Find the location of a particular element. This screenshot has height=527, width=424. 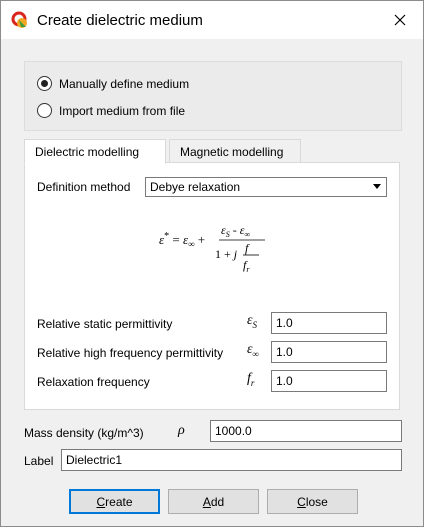

close-icon is located at coordinates (400, 20).